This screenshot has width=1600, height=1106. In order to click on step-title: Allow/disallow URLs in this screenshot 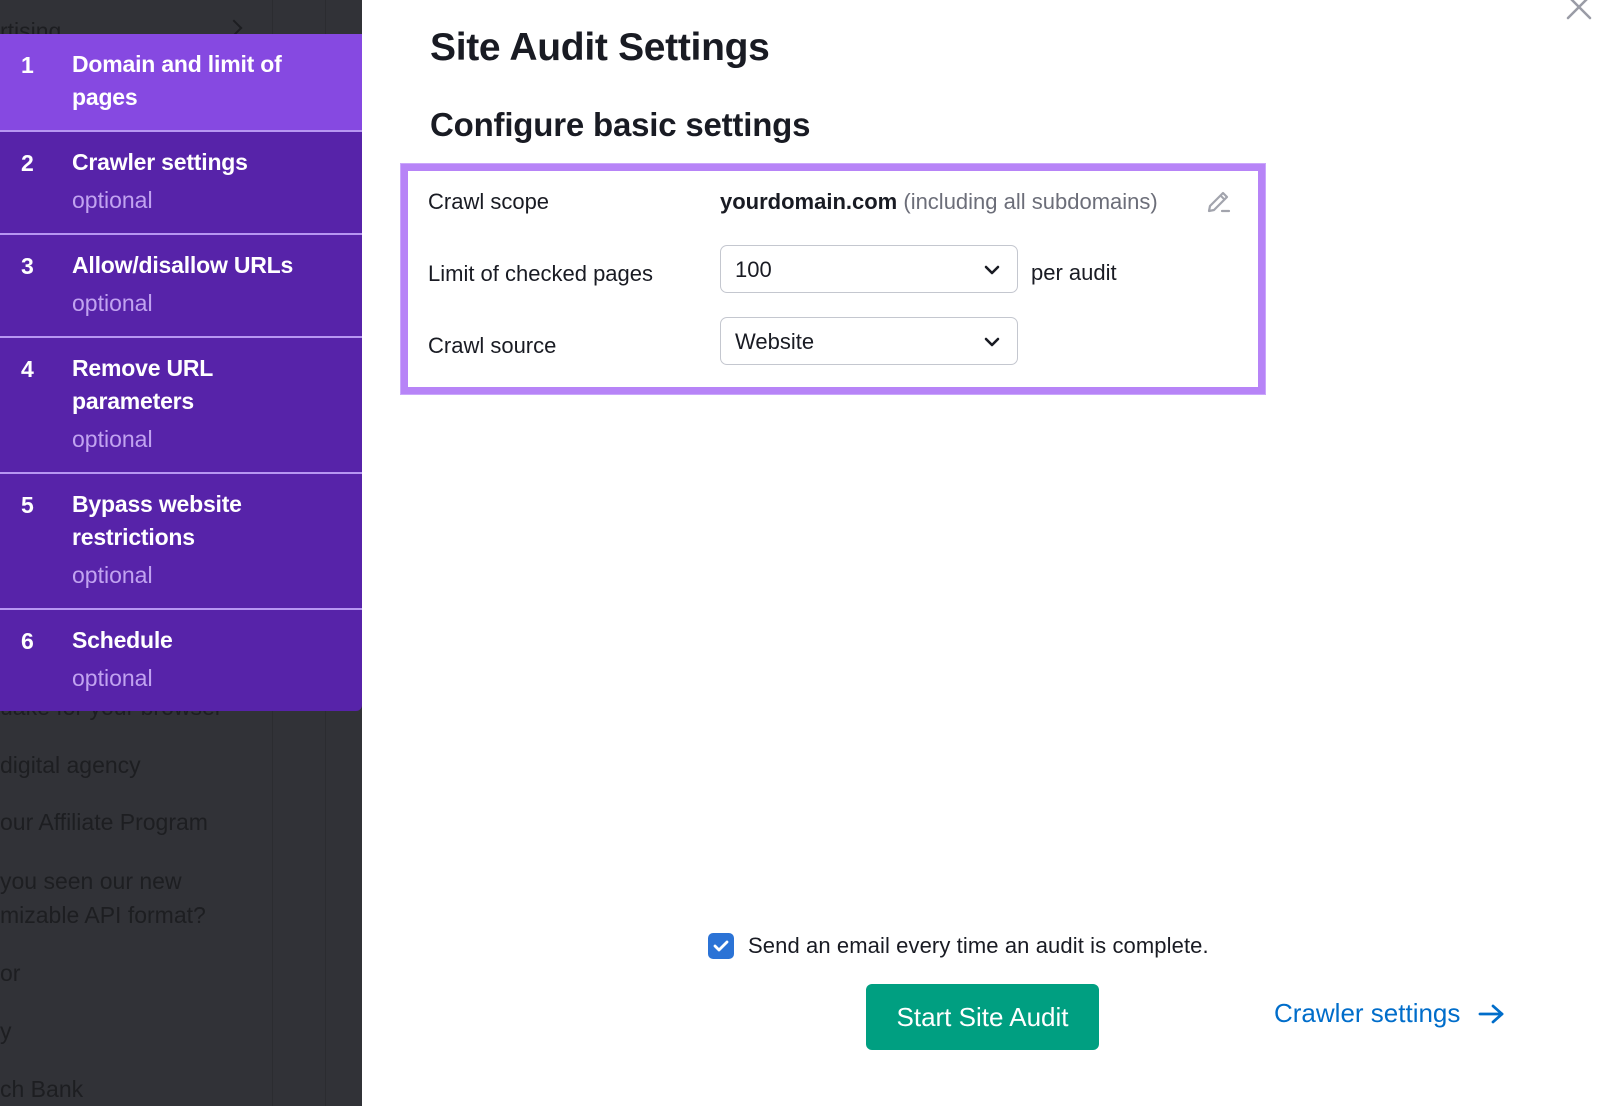, I will do `click(183, 265)`.